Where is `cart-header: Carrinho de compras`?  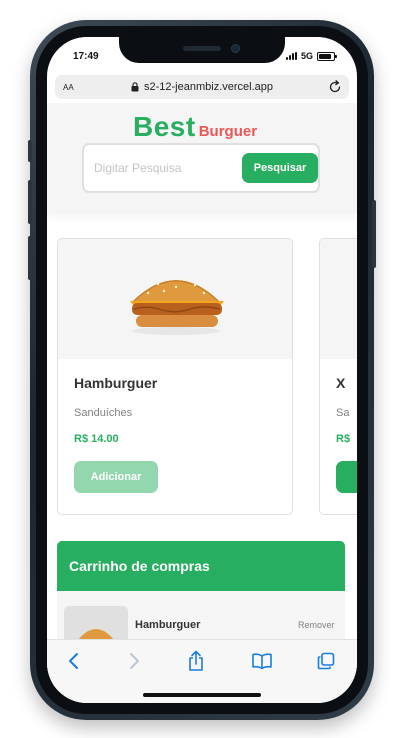 cart-header: Carrinho de compras is located at coordinates (201, 566).